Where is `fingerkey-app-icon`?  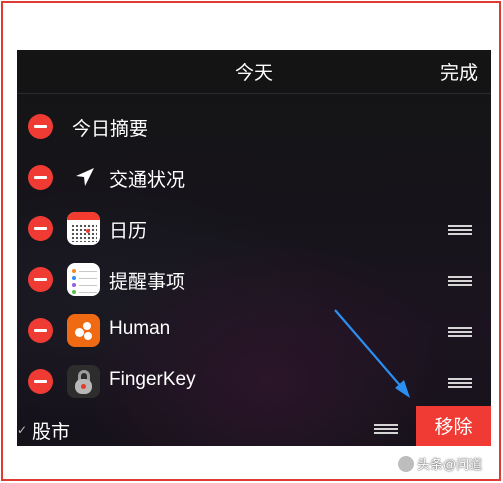 fingerkey-app-icon is located at coordinates (83, 381).